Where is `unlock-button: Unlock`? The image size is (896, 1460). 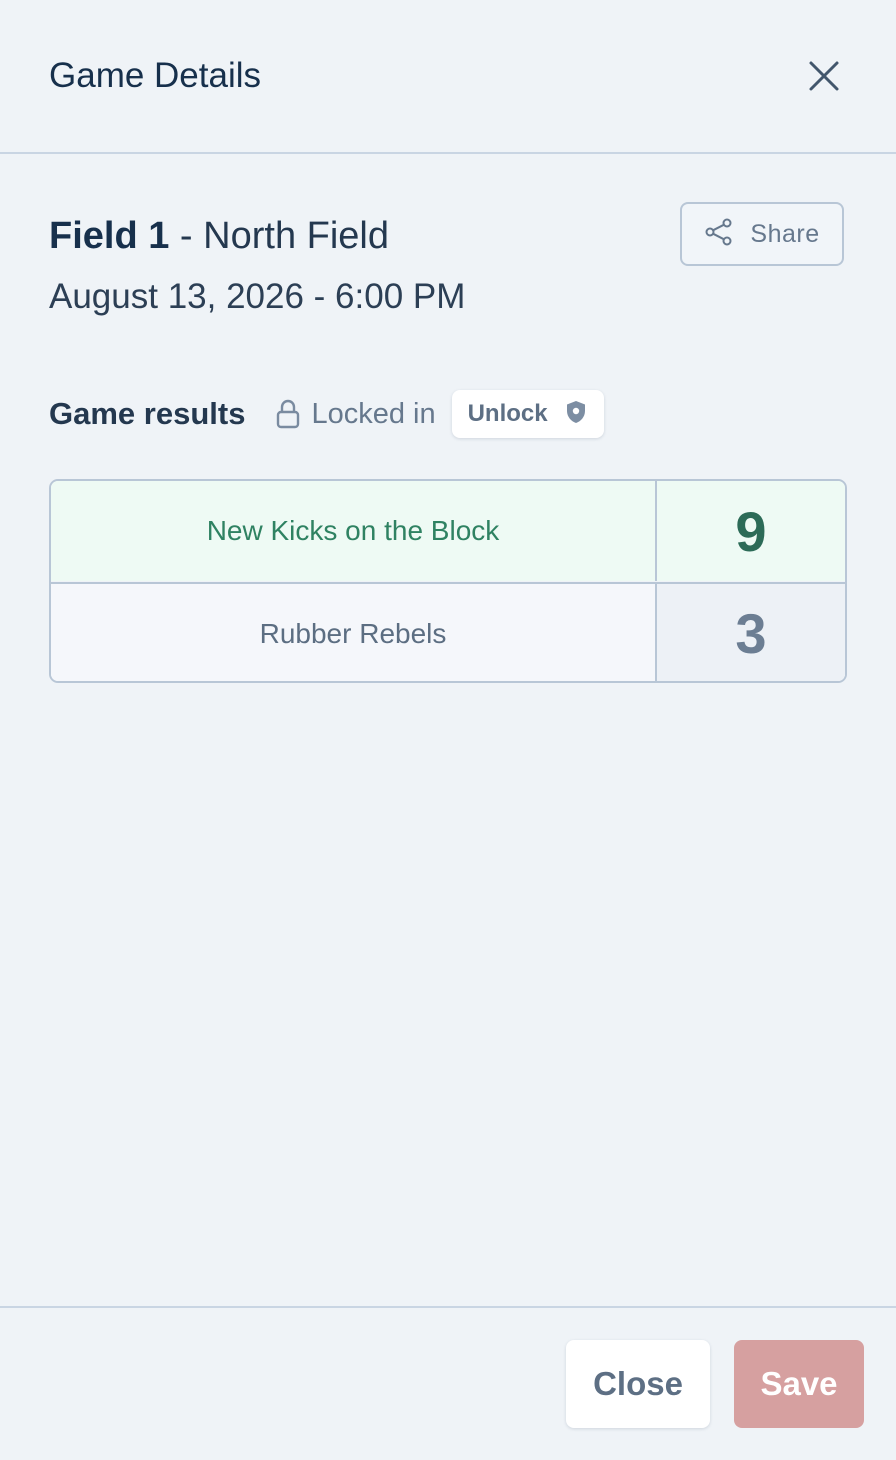
unlock-button: Unlock is located at coordinates (527, 414).